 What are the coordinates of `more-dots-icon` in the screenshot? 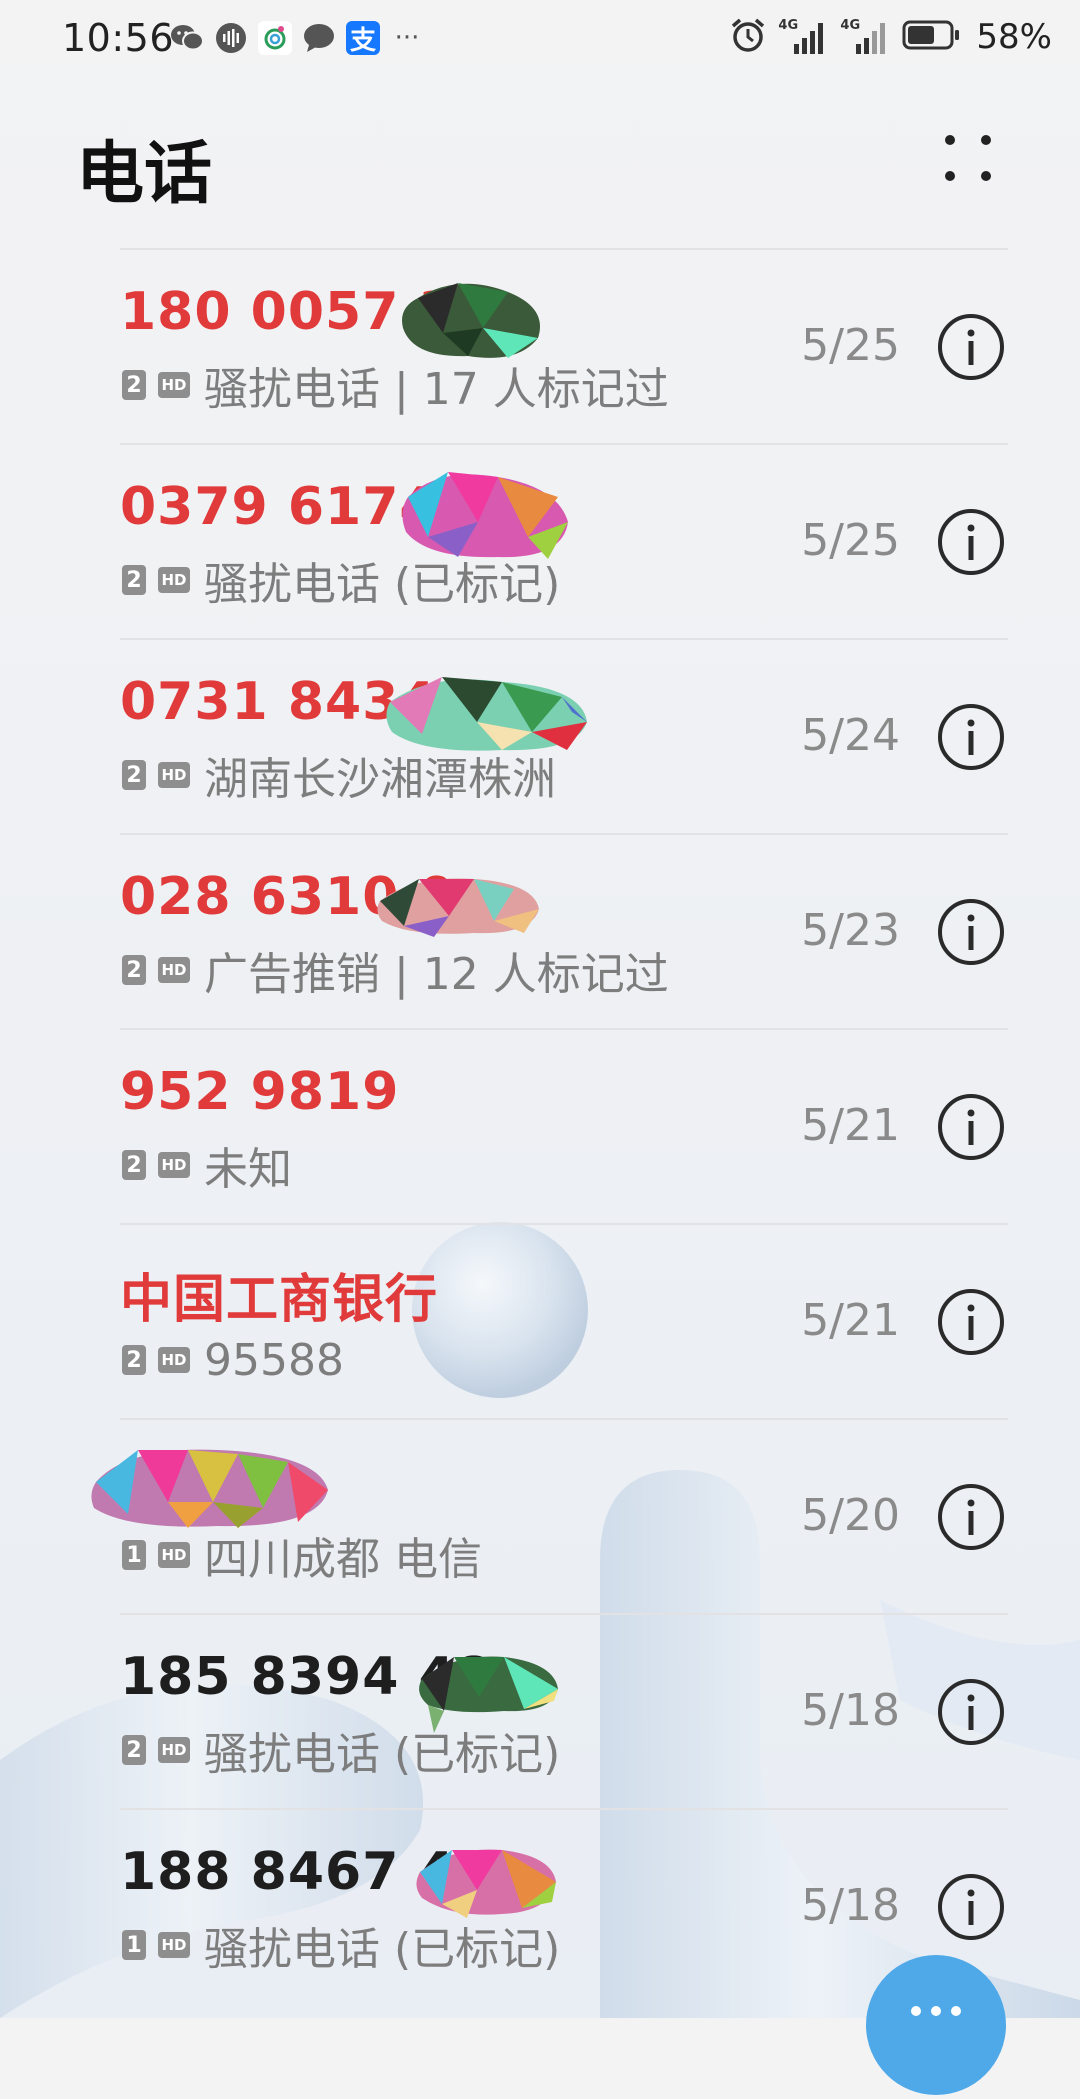 It's located at (936, 2011).